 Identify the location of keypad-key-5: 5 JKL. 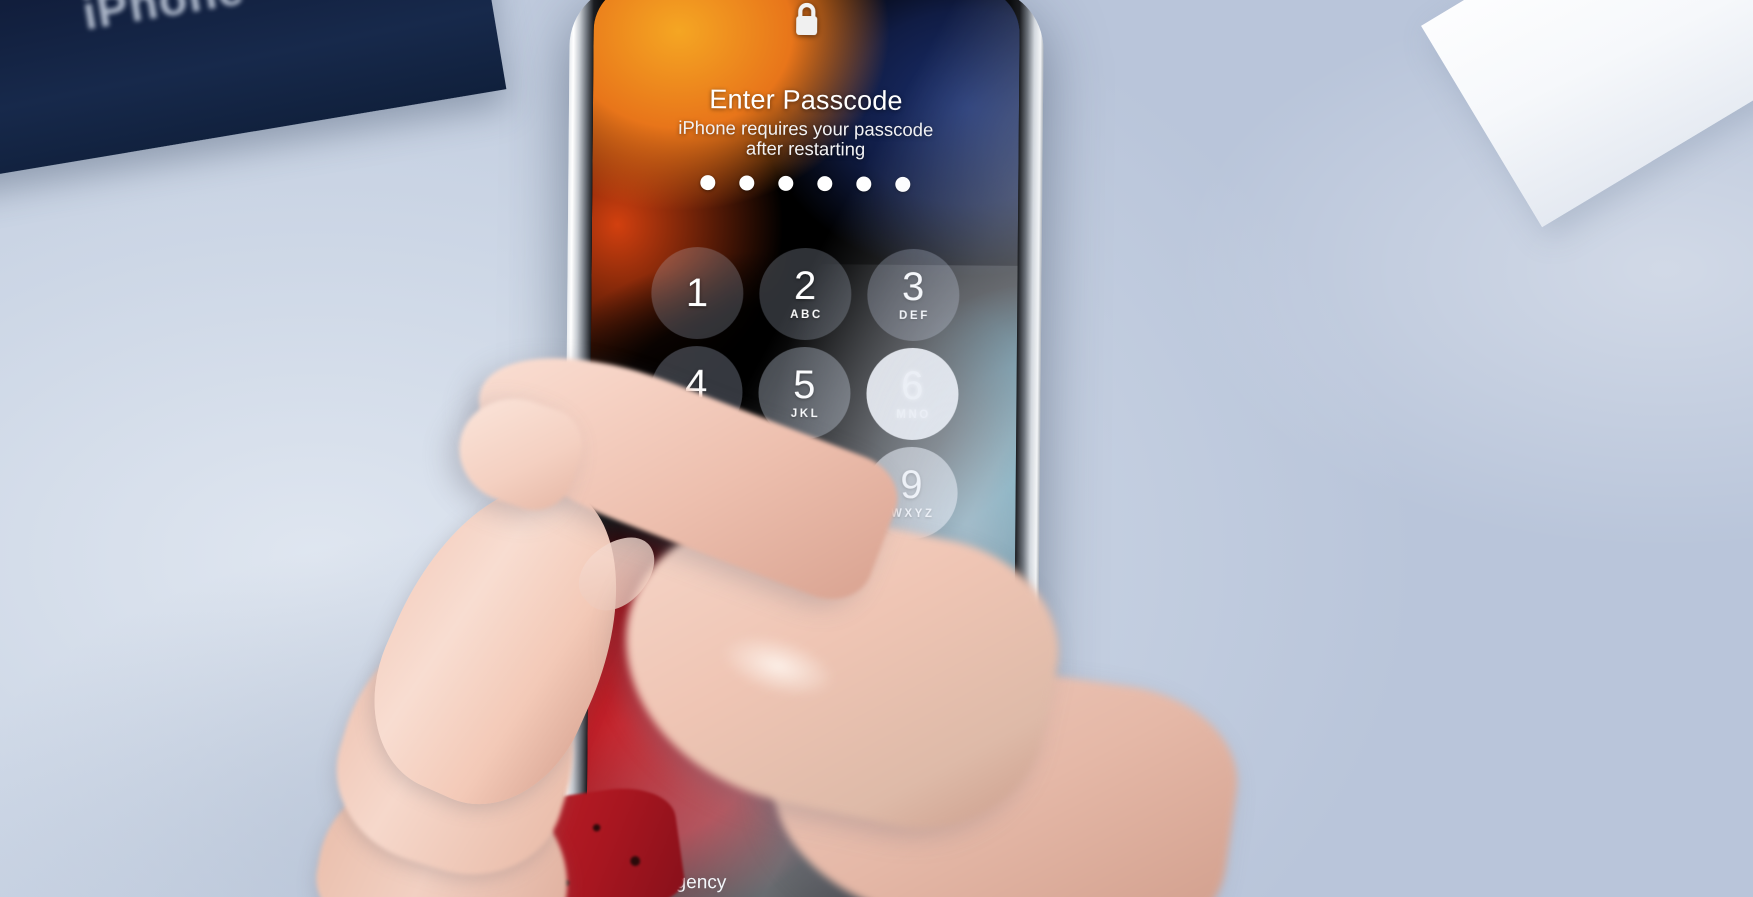
(804, 392).